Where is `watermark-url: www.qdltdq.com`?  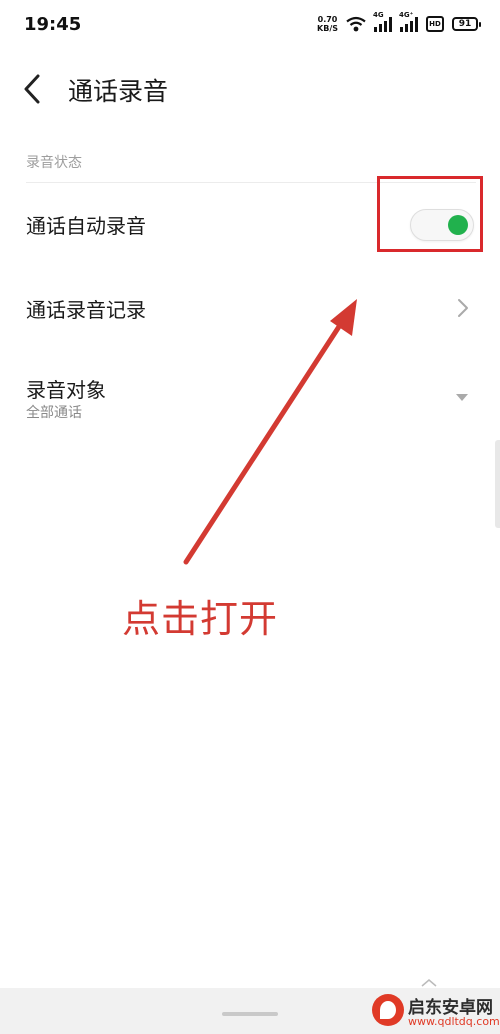 watermark-url: www.qdltdq.com is located at coordinates (454, 1021).